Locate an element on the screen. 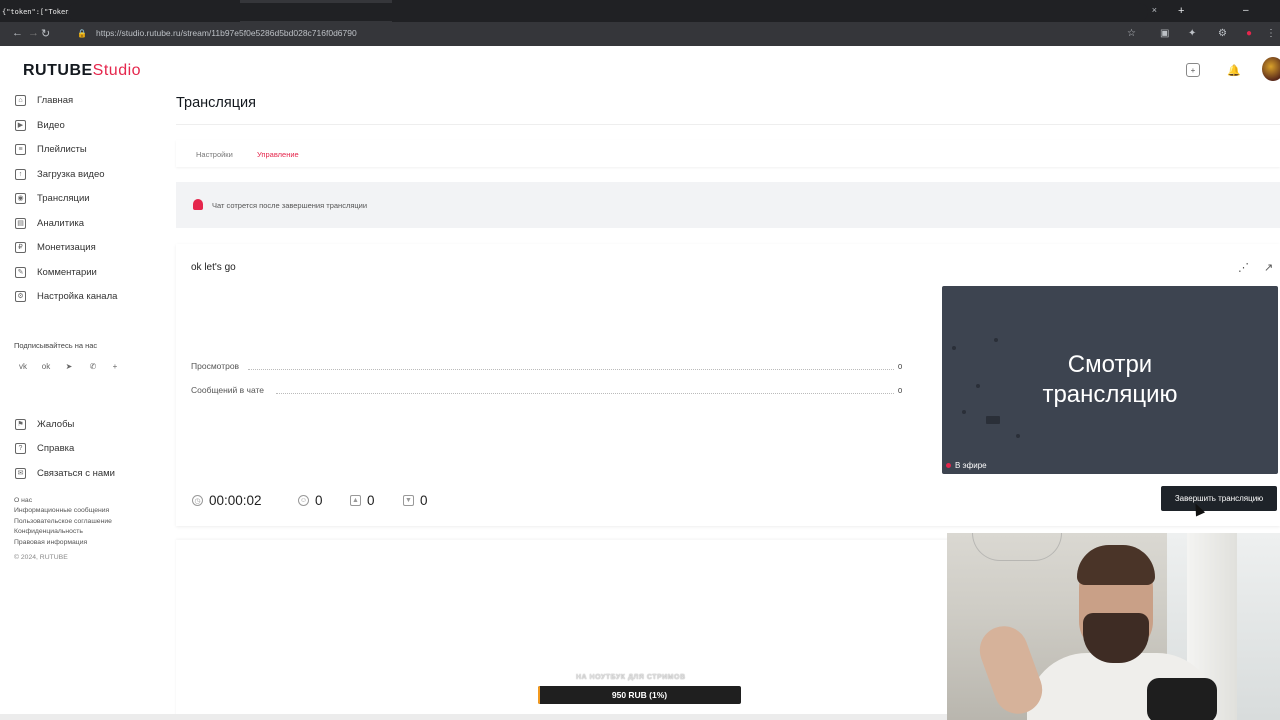  viewer-icon: ☺ is located at coordinates (303, 500).